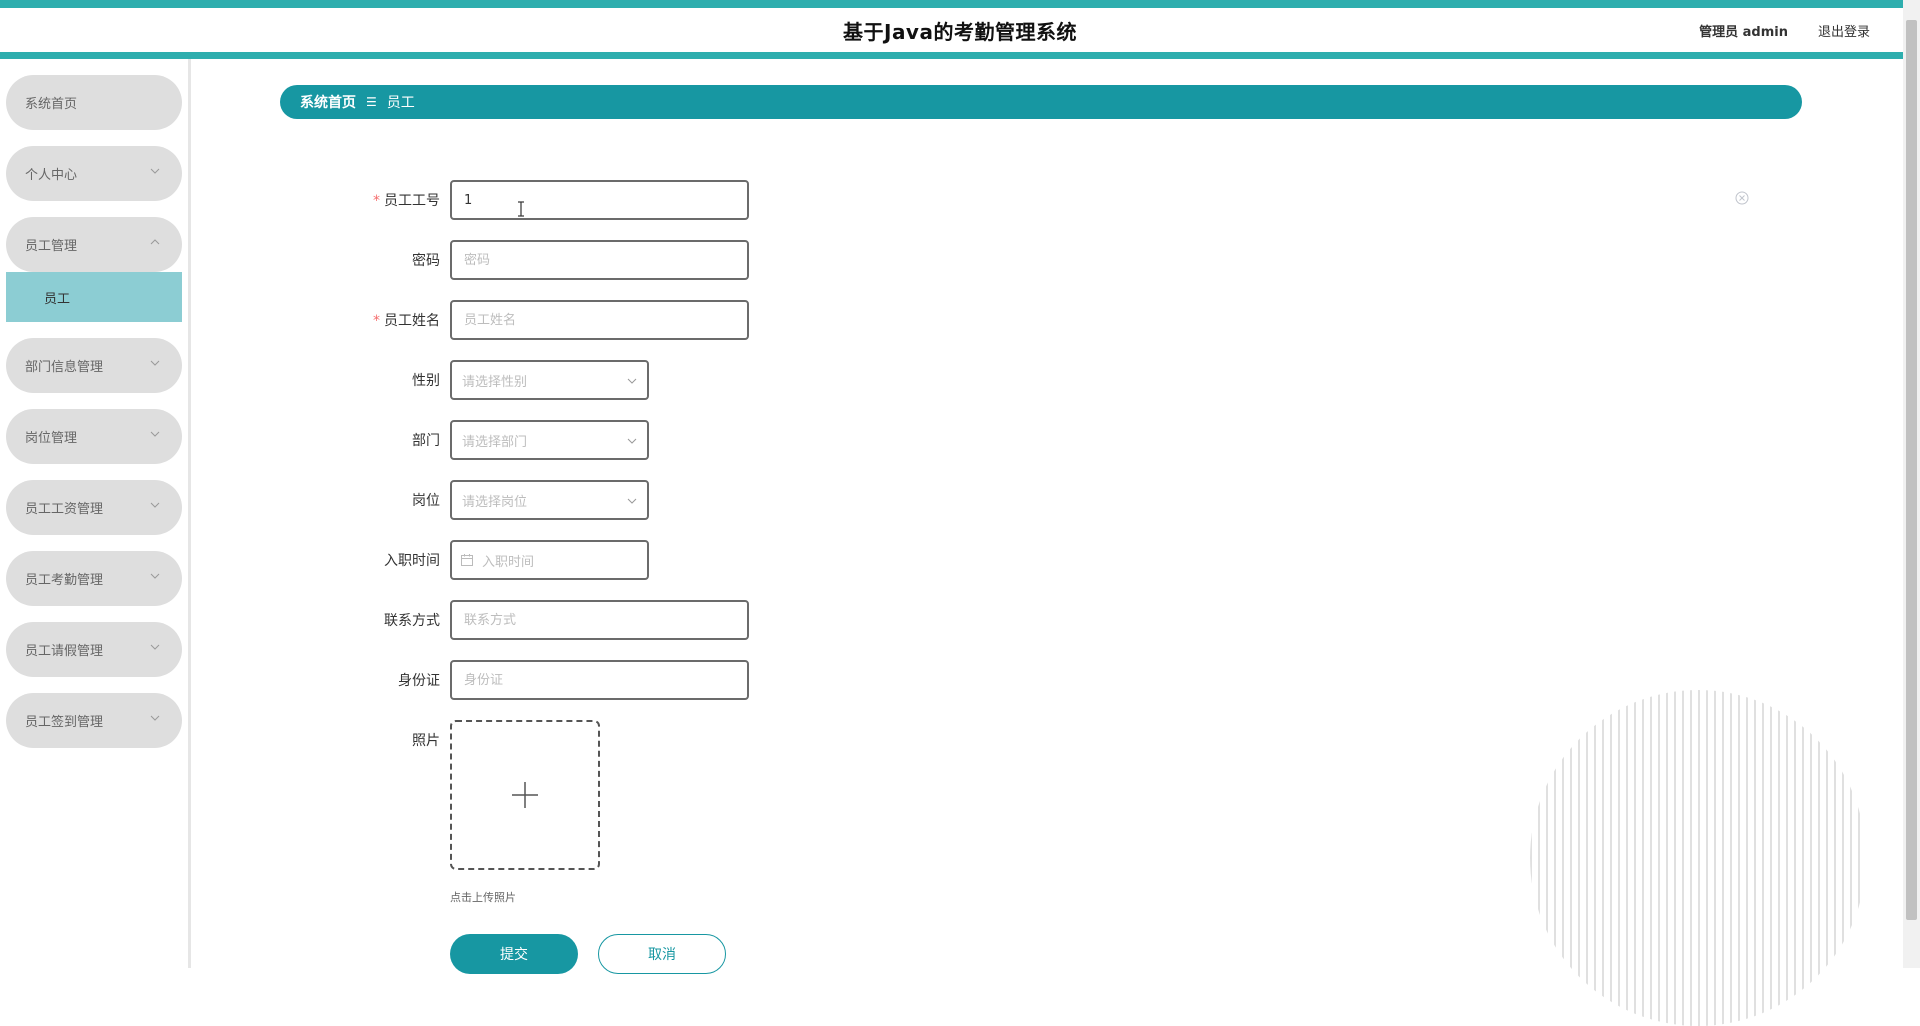  I want to click on employee-no-label: * 员工工号, so click(406, 201).